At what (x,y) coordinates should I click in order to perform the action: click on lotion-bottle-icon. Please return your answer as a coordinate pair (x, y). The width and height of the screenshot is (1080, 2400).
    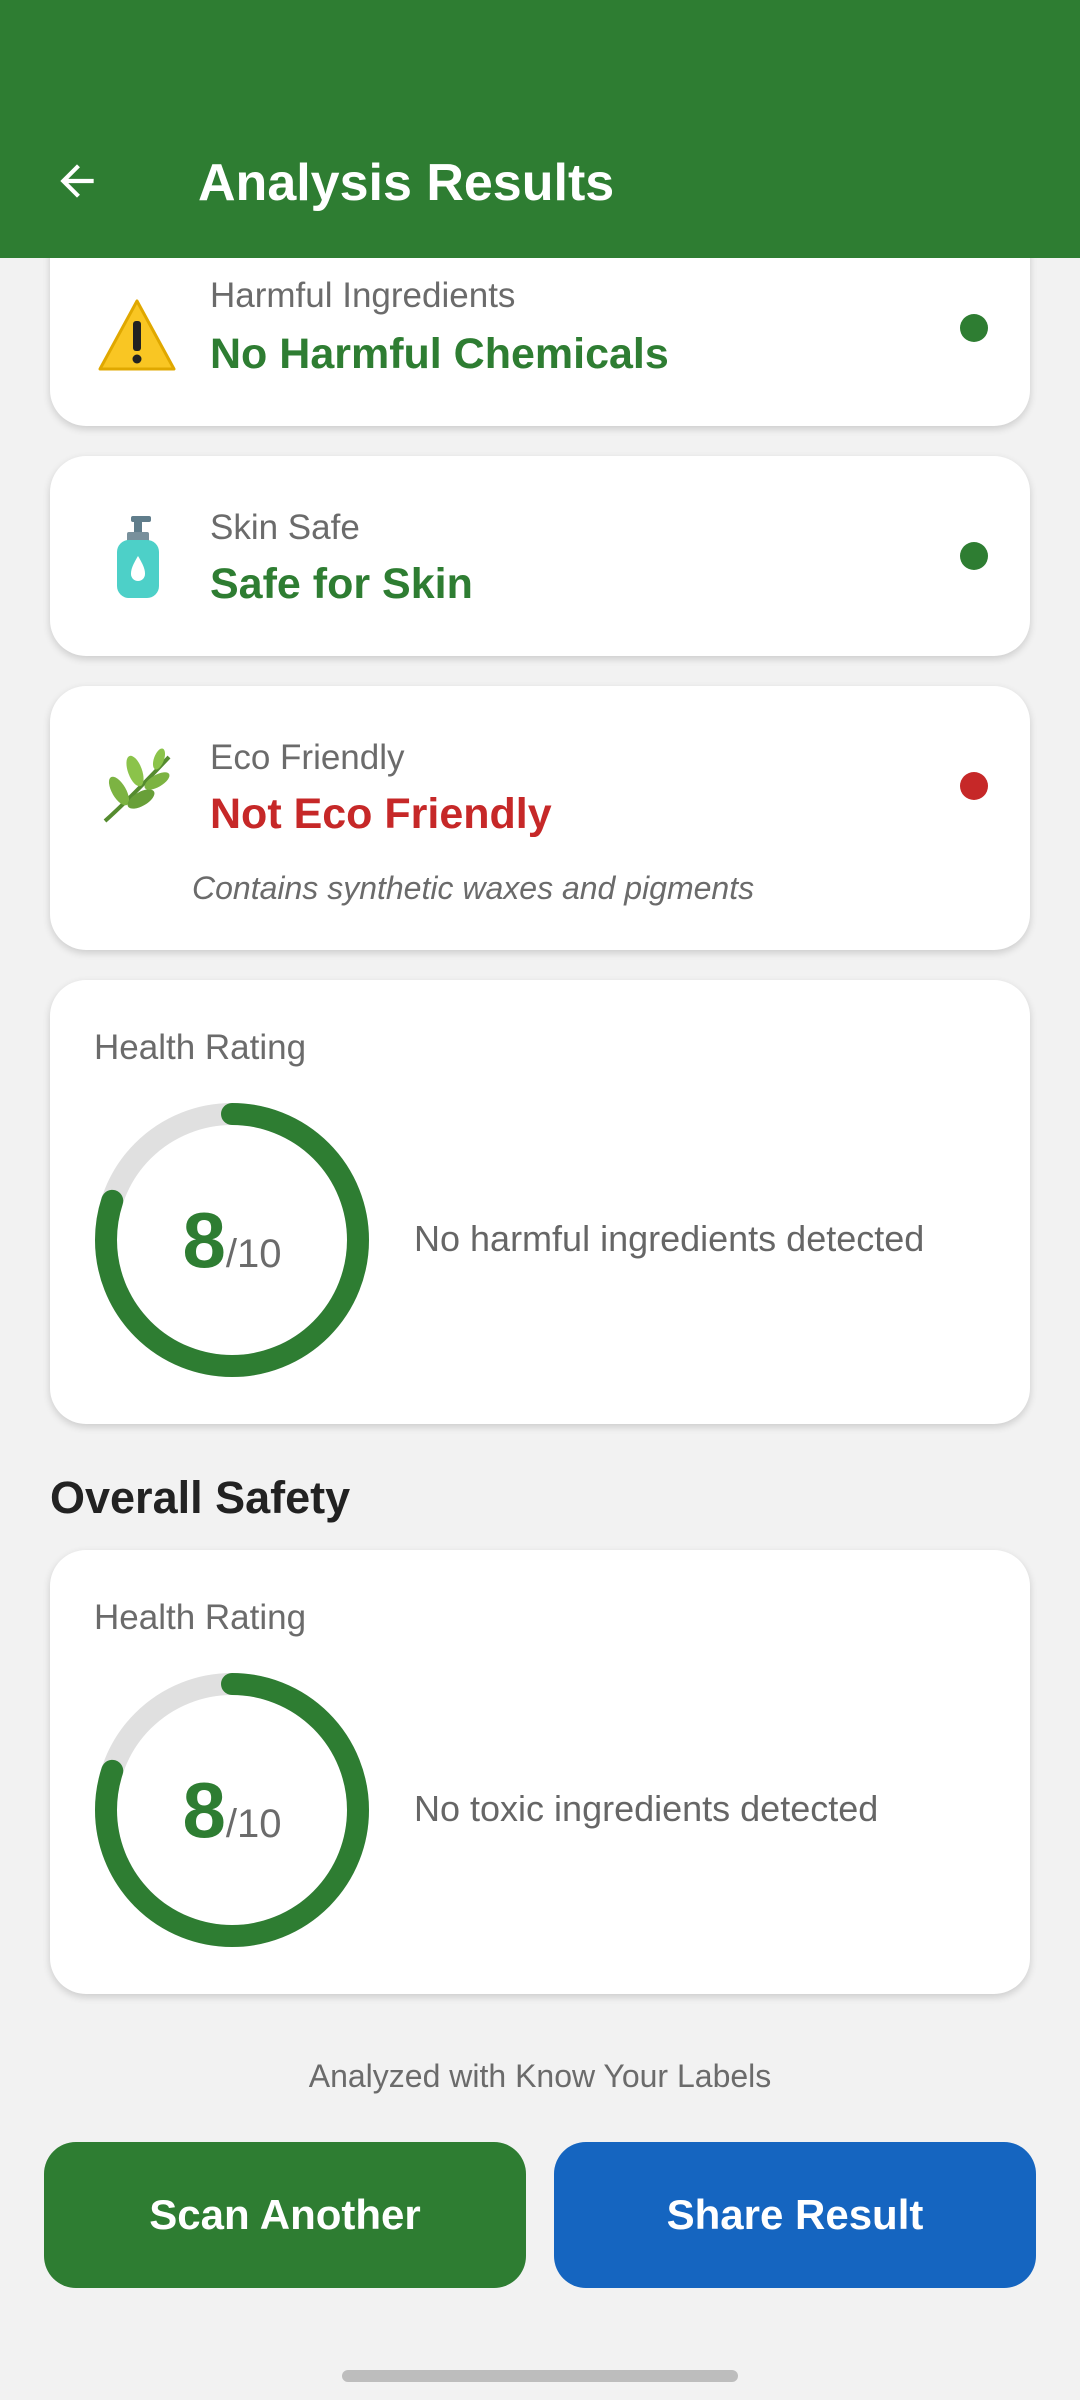
    Looking at the image, I should click on (137, 557).